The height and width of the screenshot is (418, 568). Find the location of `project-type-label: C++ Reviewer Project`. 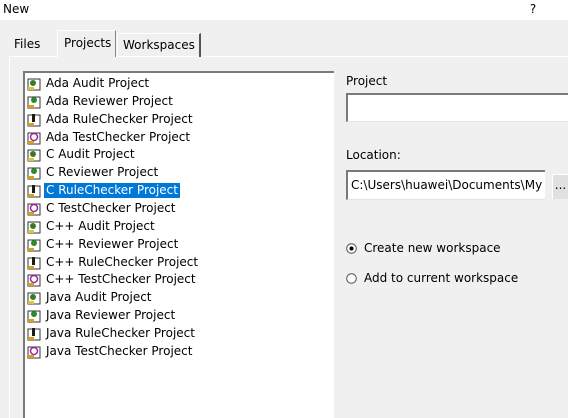

project-type-label: C++ Reviewer Project is located at coordinates (112, 243).